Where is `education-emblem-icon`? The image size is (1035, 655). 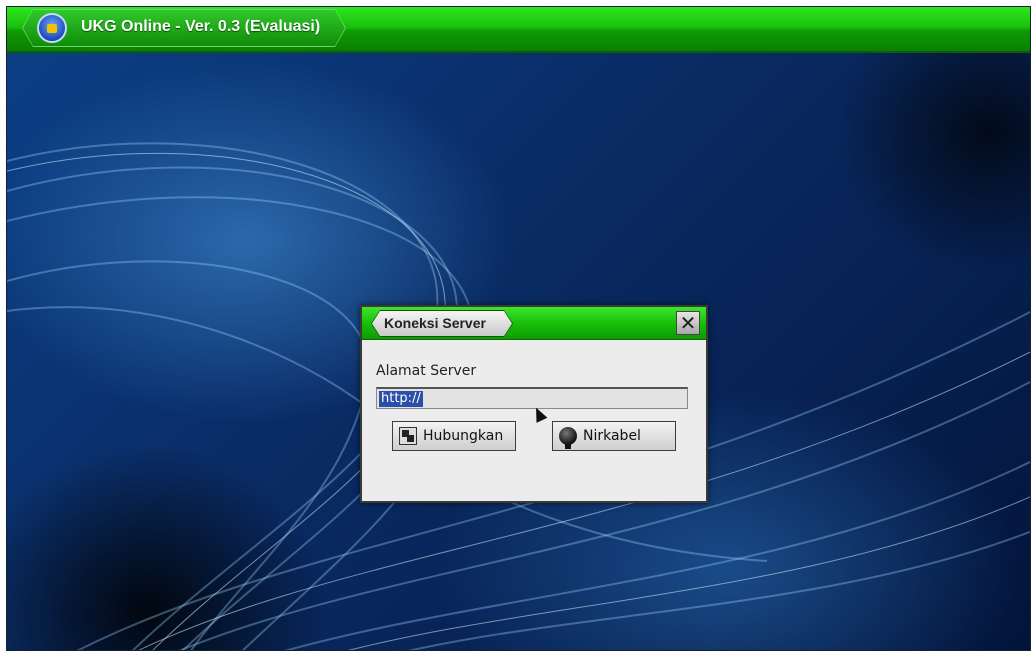
education-emblem-icon is located at coordinates (52, 28).